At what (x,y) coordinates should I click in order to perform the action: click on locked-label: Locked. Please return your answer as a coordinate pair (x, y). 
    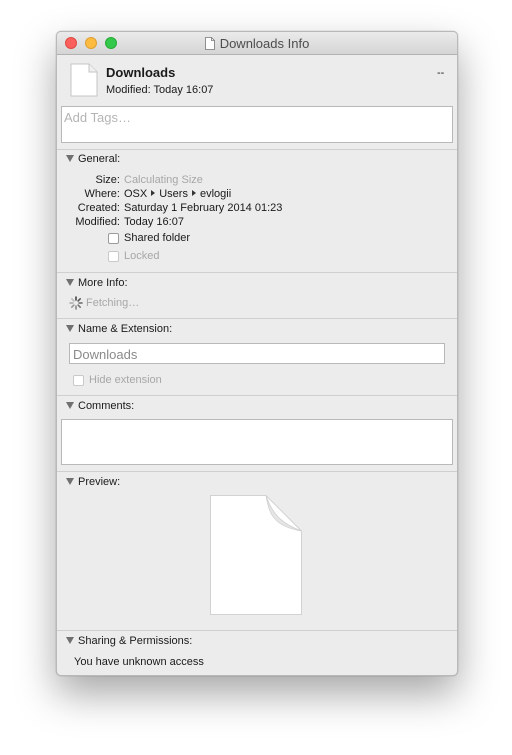
    Looking at the image, I should click on (142, 256).